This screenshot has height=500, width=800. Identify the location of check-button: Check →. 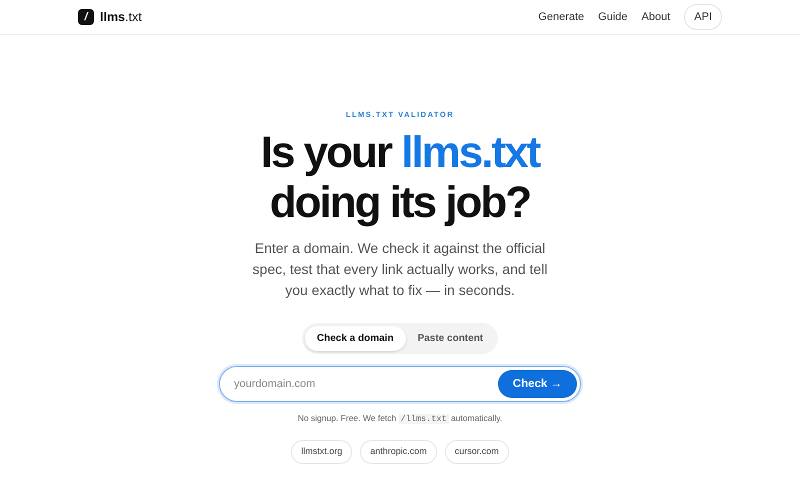
(537, 384).